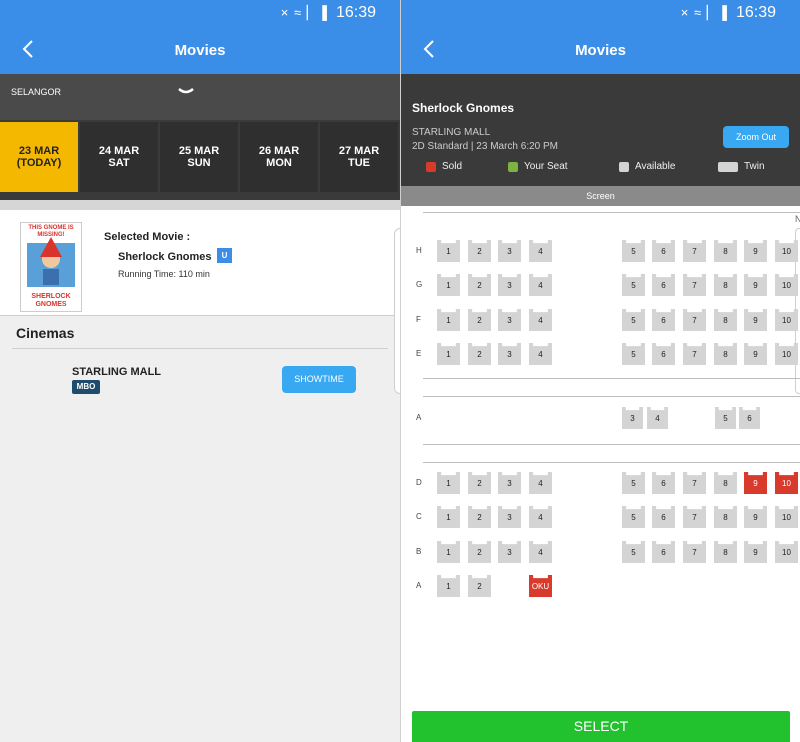 The image size is (800, 742). I want to click on seat-d-5: 5, so click(633, 483).